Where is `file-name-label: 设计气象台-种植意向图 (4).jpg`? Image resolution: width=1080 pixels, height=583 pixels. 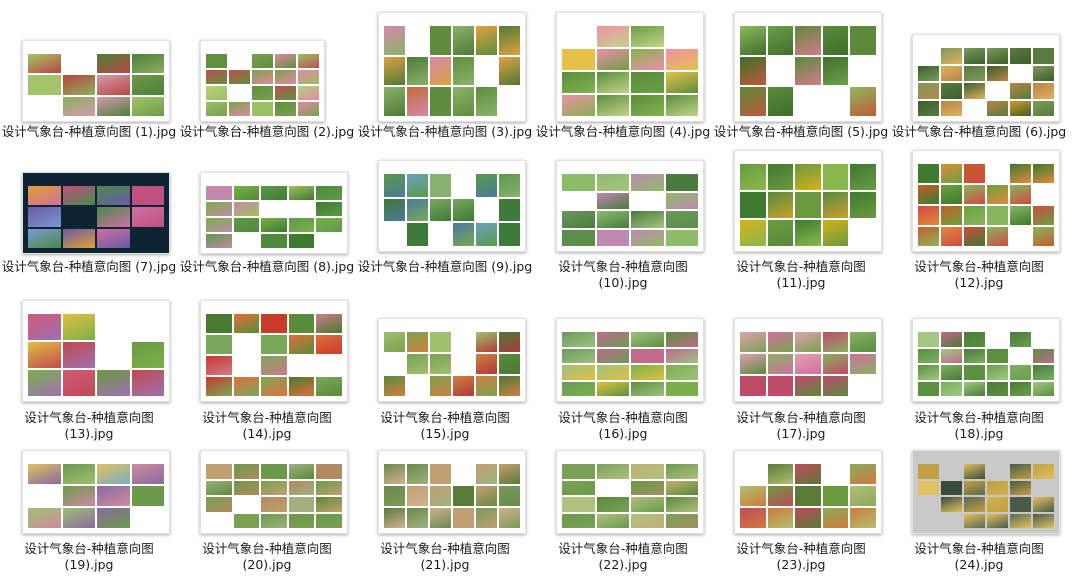
file-name-label: 设计气象台-种植意向图 (4).jpg is located at coordinates (623, 132).